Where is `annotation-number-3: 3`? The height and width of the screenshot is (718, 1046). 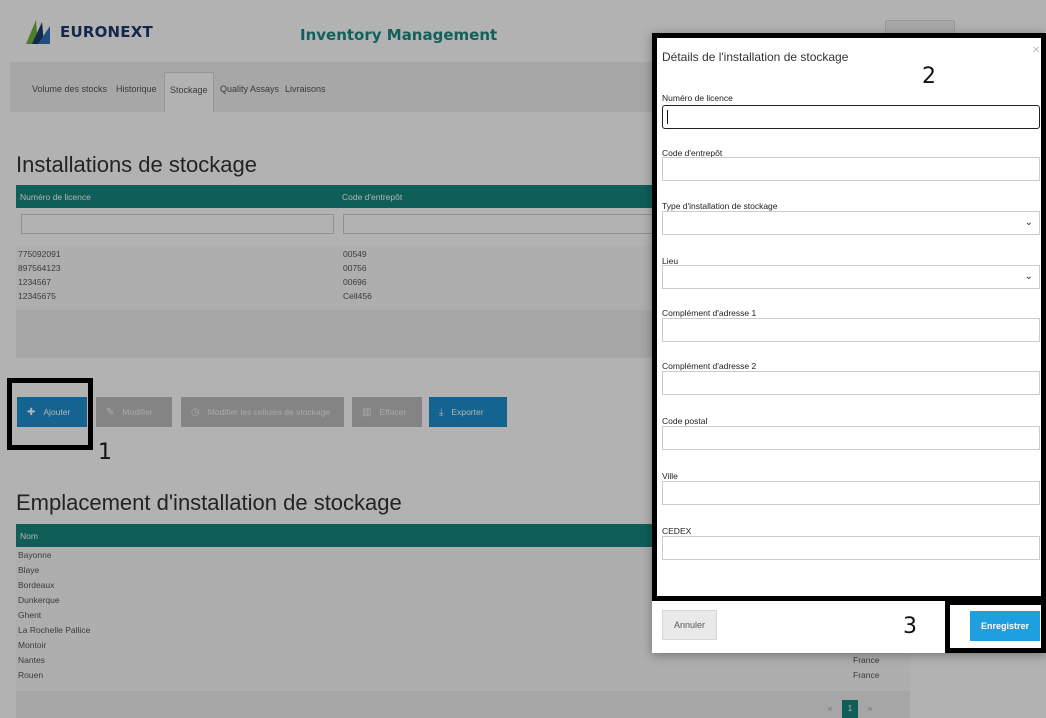
annotation-number-3: 3 is located at coordinates (910, 626).